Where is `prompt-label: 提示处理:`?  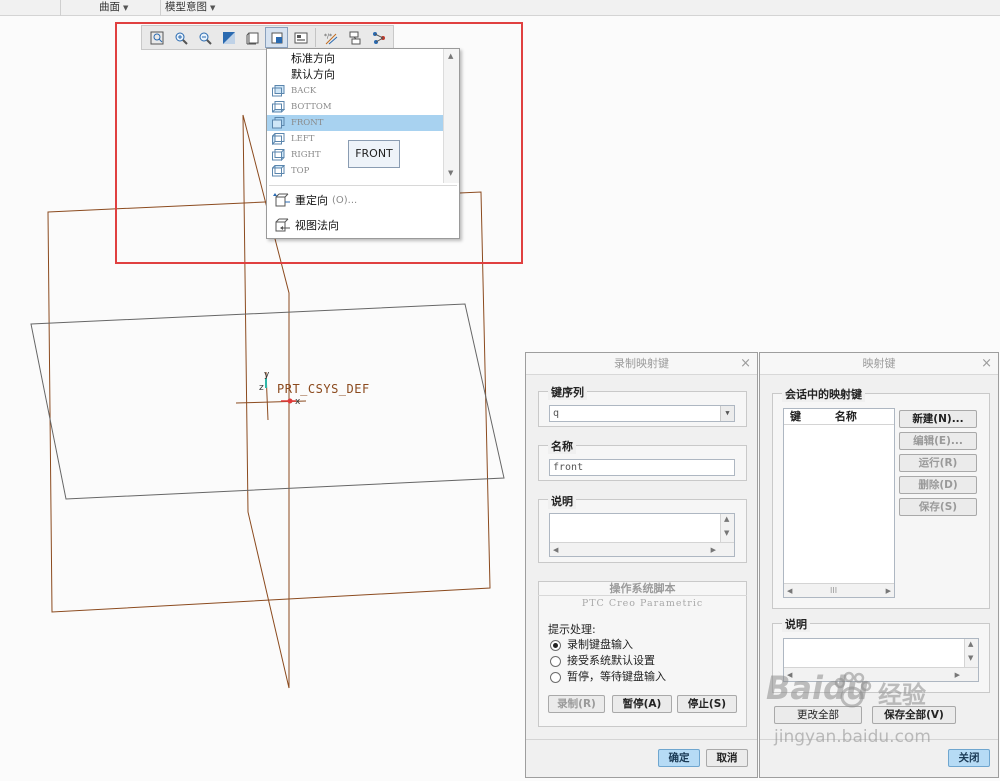
prompt-label: 提示处理: is located at coordinates (572, 629).